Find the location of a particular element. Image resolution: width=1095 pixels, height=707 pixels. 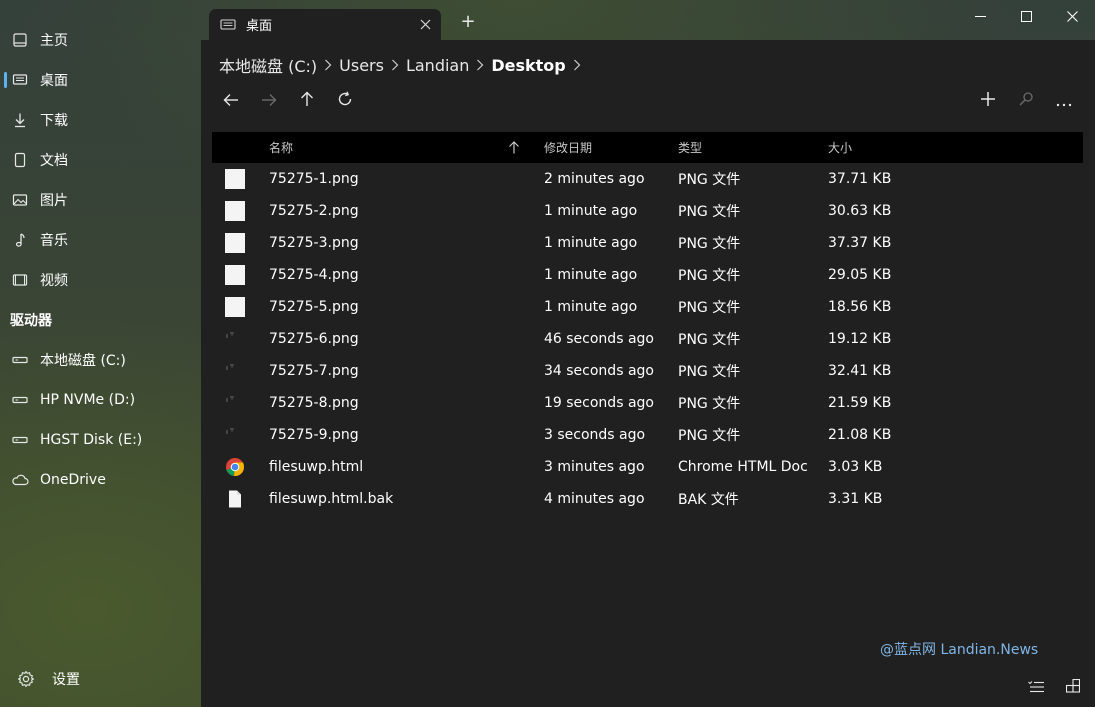

column-header-size: 大小 is located at coordinates (840, 147).